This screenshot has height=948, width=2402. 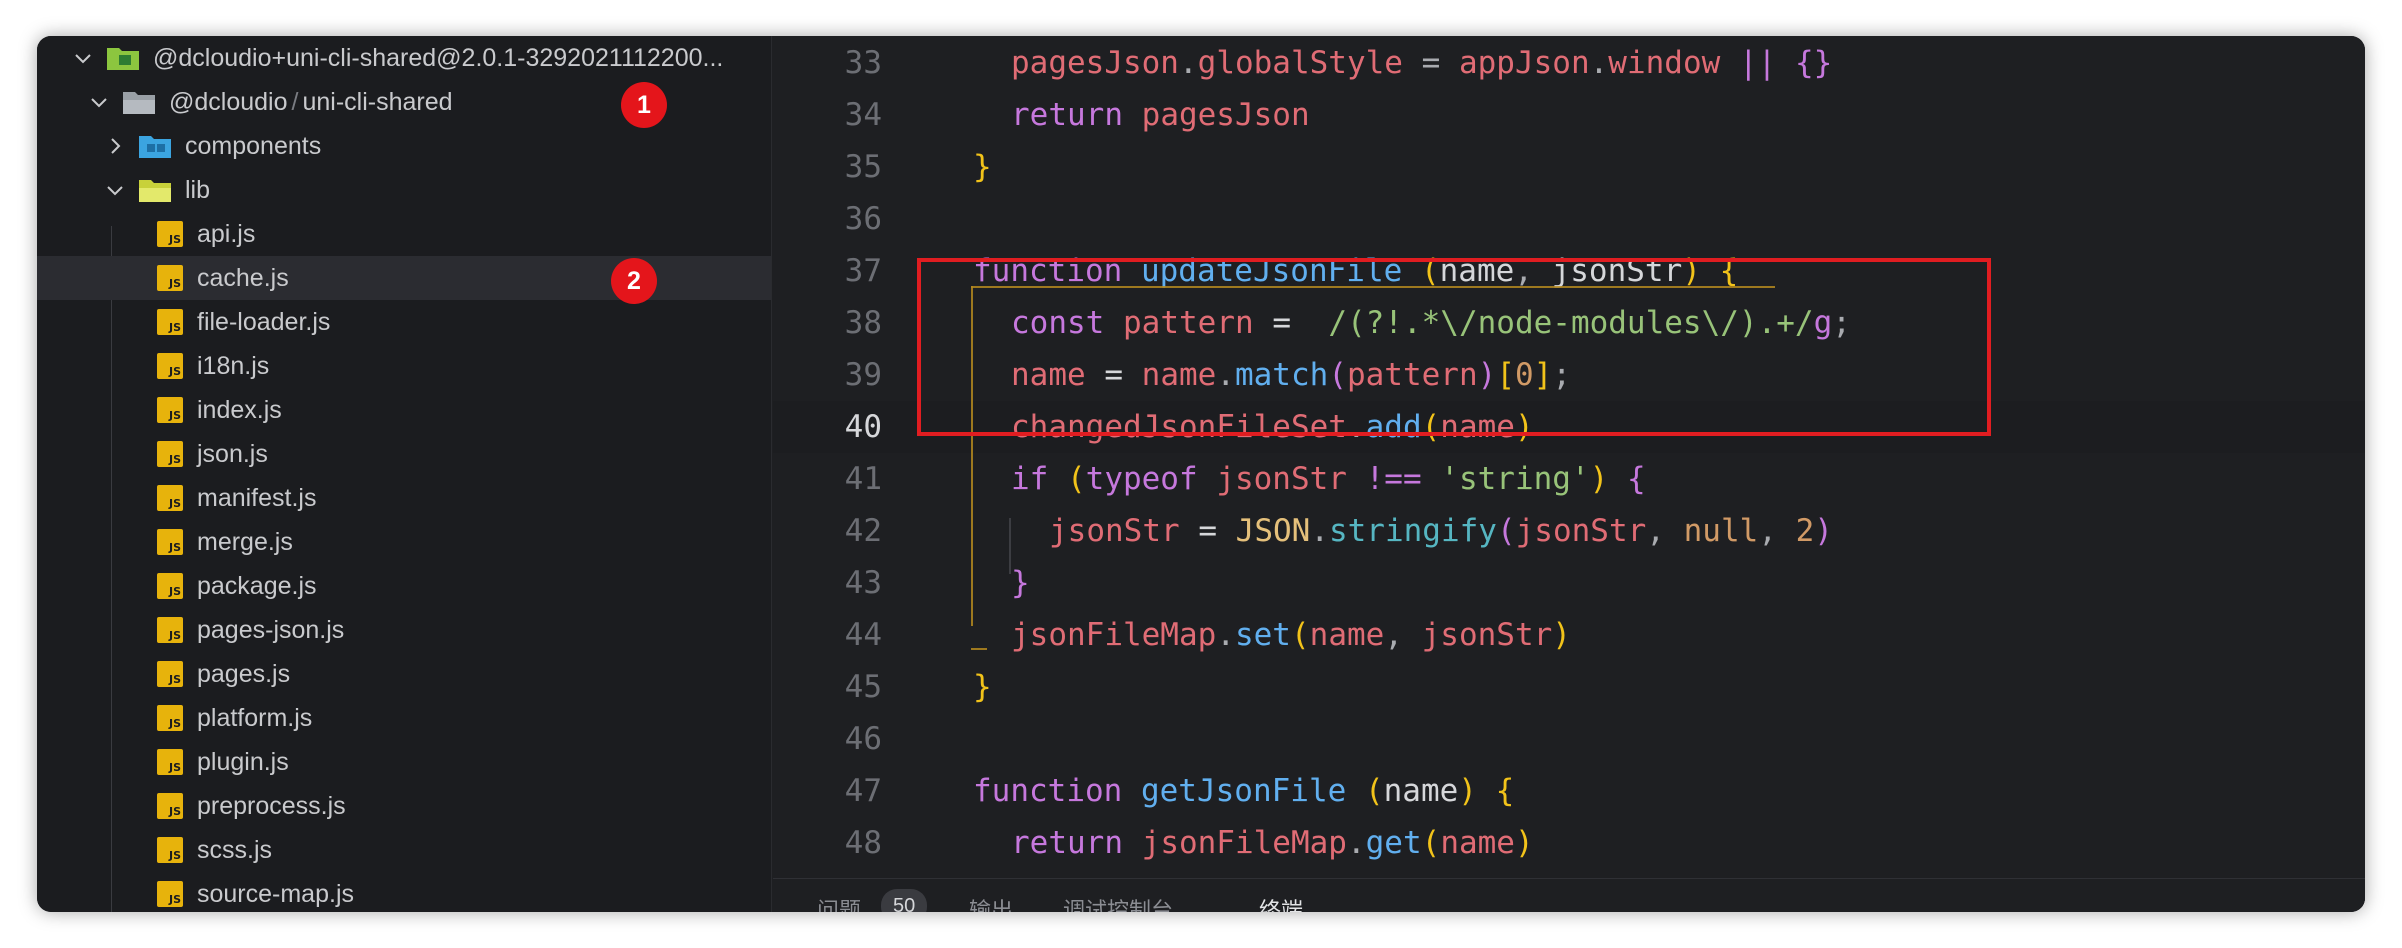 I want to click on tree-item-label: cache.js, so click(x=243, y=277).